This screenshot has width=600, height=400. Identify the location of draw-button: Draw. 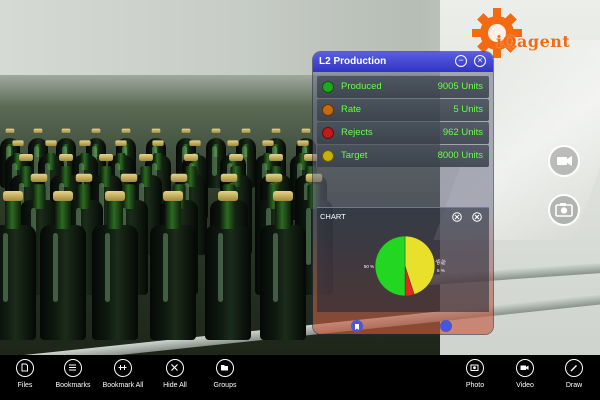
(574, 374).